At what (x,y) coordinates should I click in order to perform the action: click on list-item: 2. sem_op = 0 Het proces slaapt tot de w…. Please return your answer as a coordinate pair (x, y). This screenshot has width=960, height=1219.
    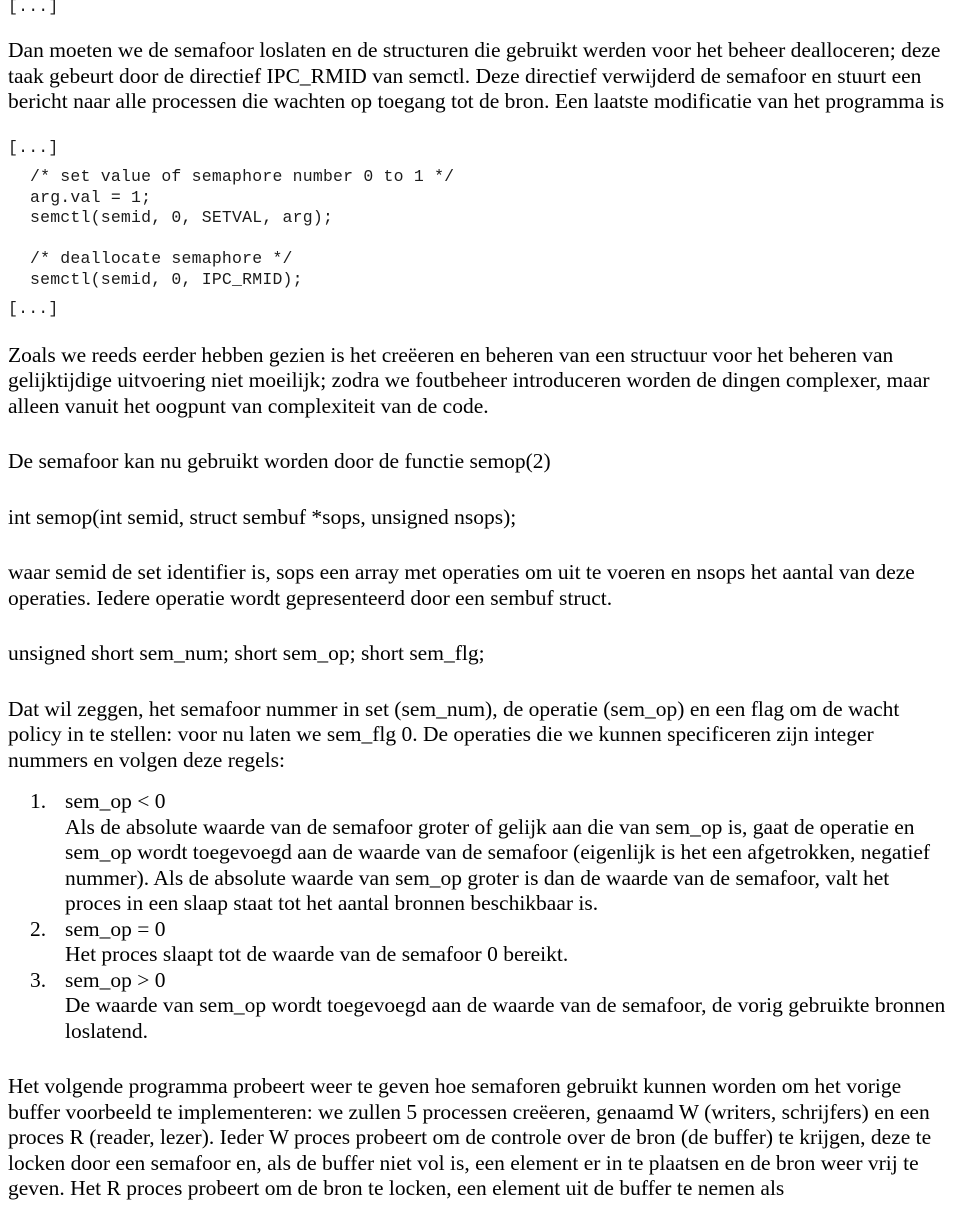
    Looking at the image, I should click on (478, 942).